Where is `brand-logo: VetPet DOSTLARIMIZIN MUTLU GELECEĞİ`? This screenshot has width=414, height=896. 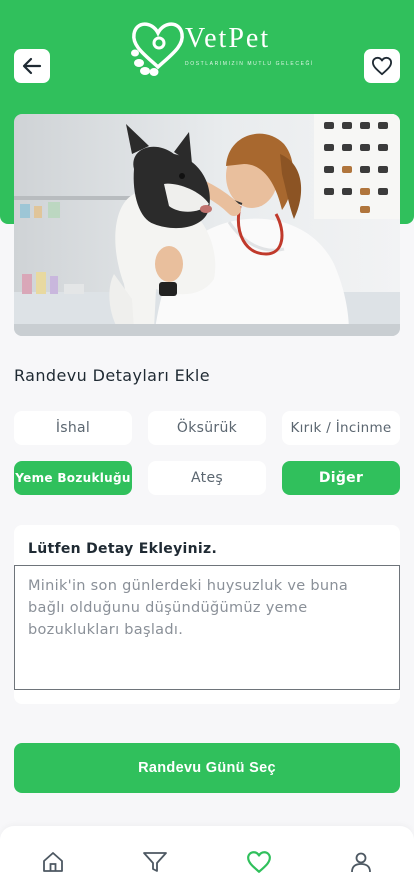 brand-logo: VetPet DOSTLARIMIZIN MUTLU GELECEĞİ is located at coordinates (221, 49).